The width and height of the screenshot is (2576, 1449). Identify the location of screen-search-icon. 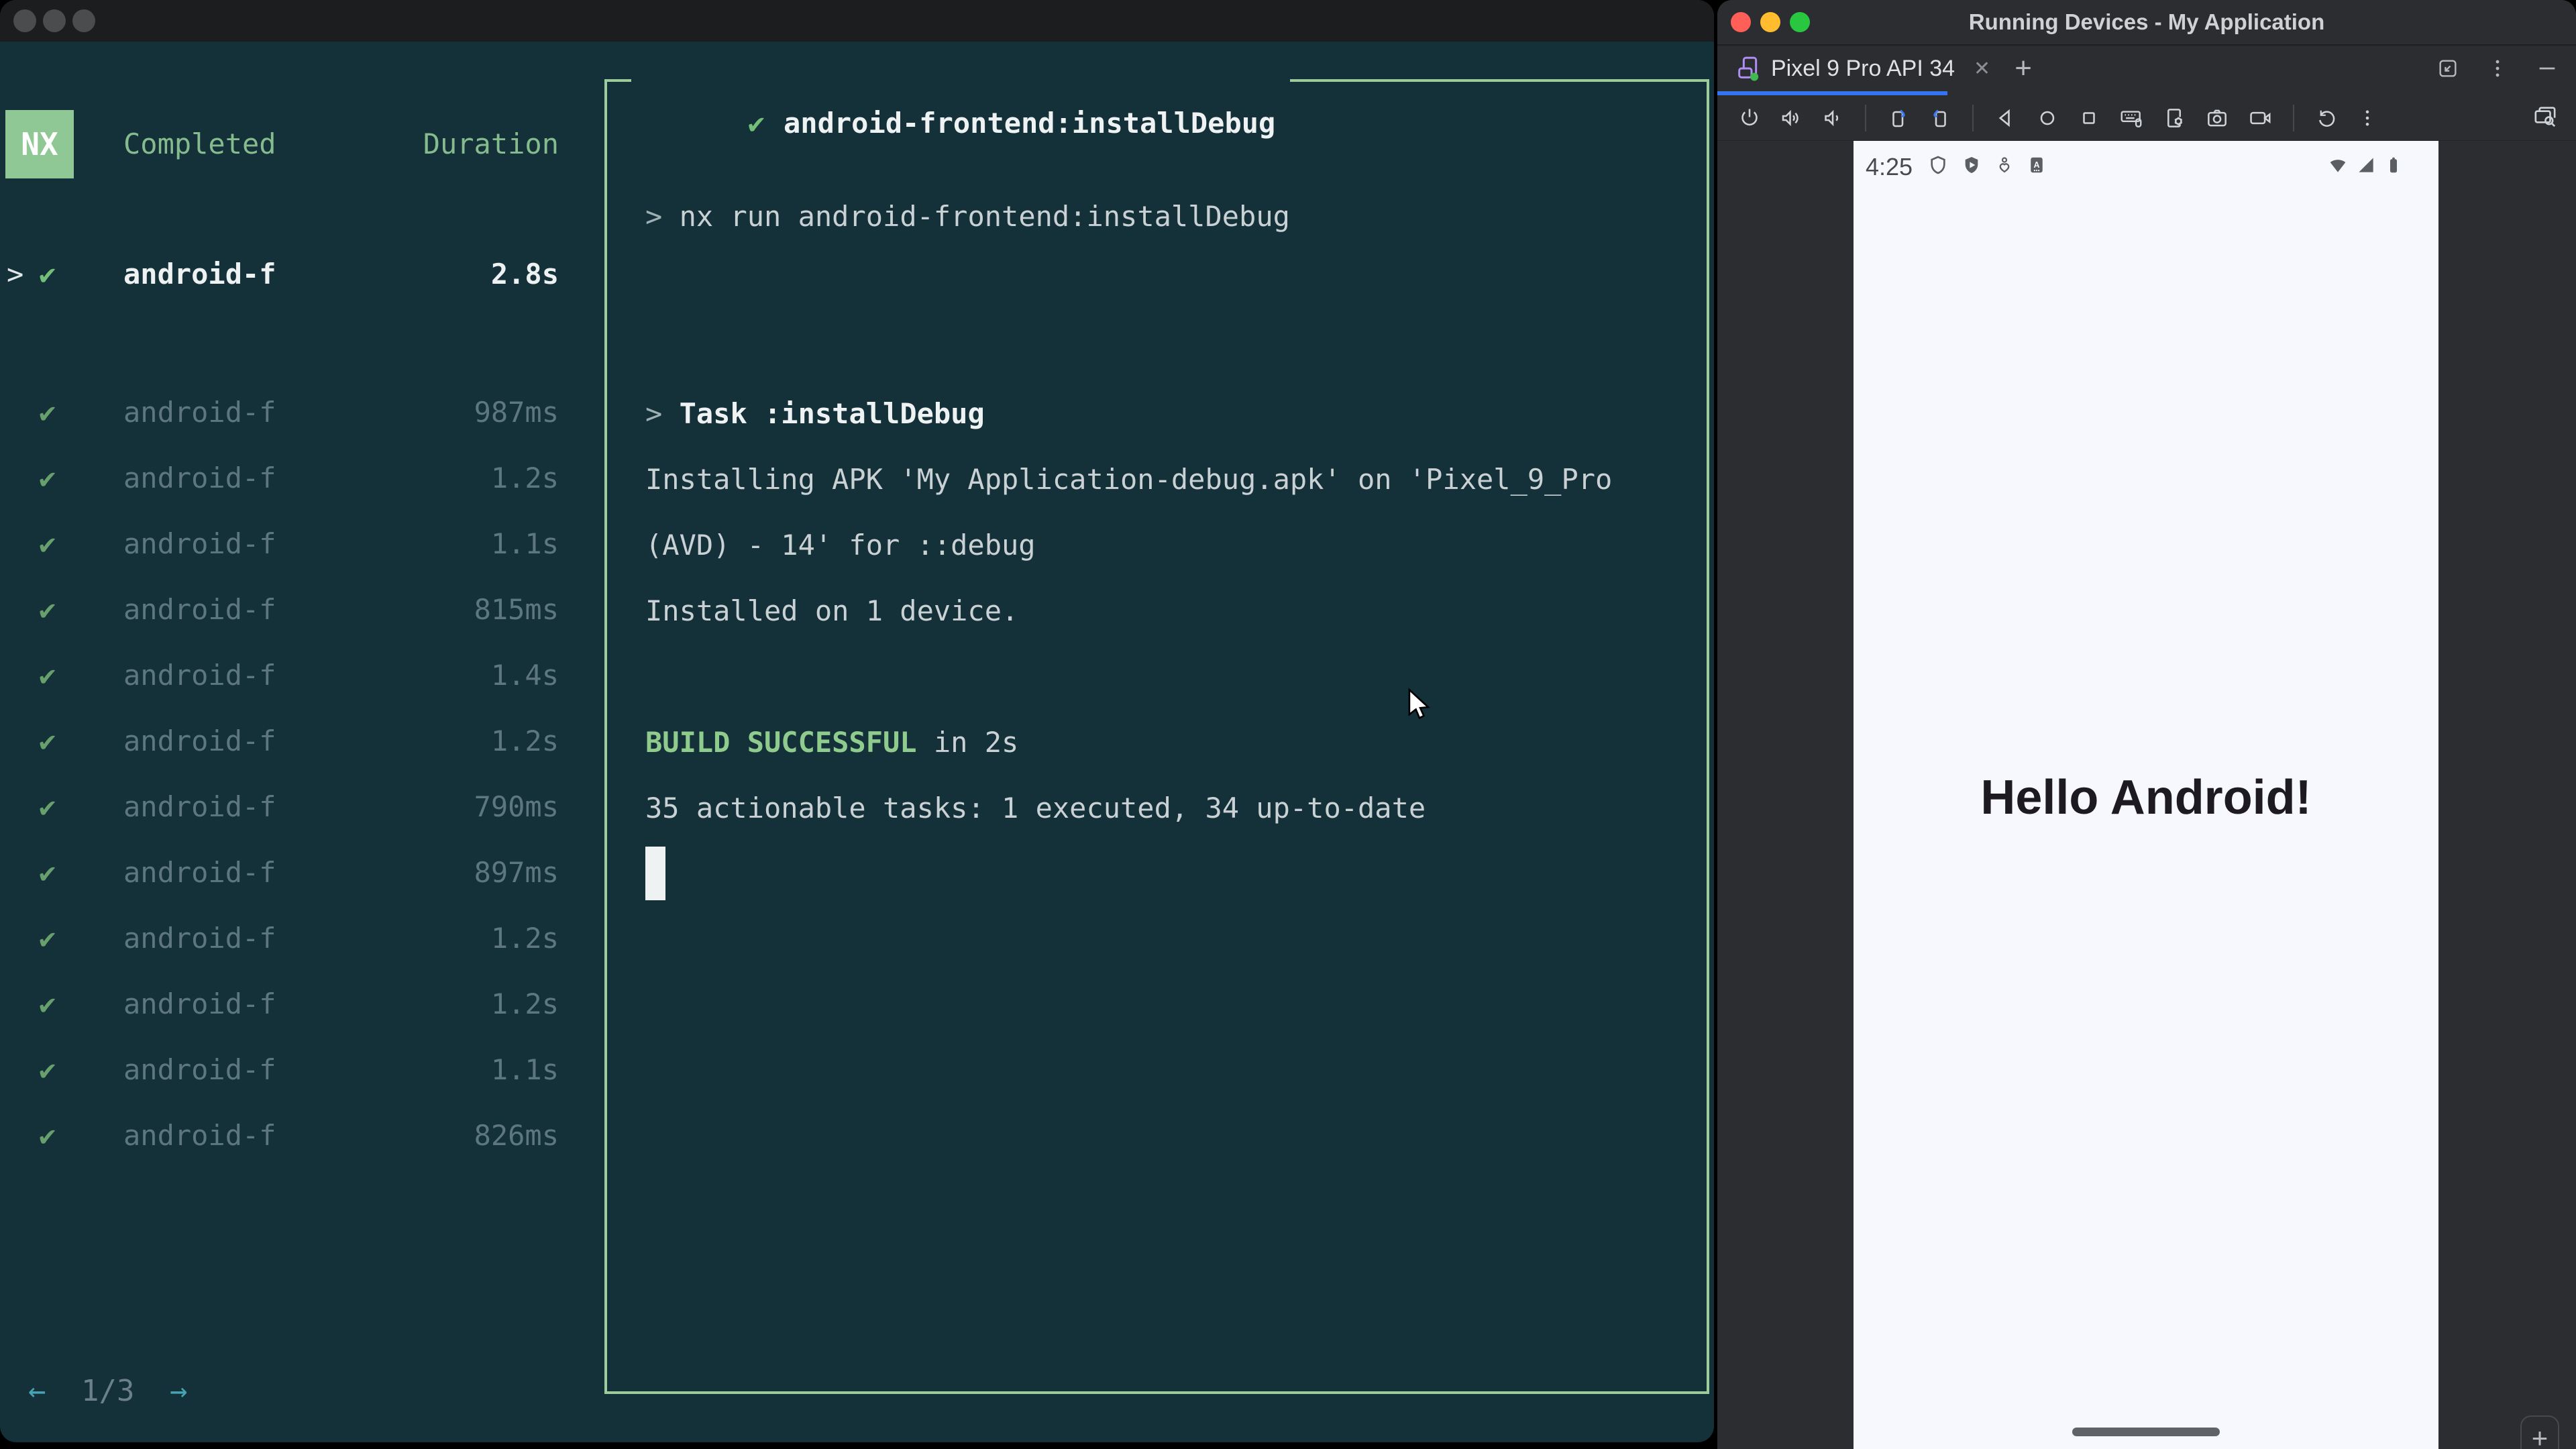
(2545, 116).